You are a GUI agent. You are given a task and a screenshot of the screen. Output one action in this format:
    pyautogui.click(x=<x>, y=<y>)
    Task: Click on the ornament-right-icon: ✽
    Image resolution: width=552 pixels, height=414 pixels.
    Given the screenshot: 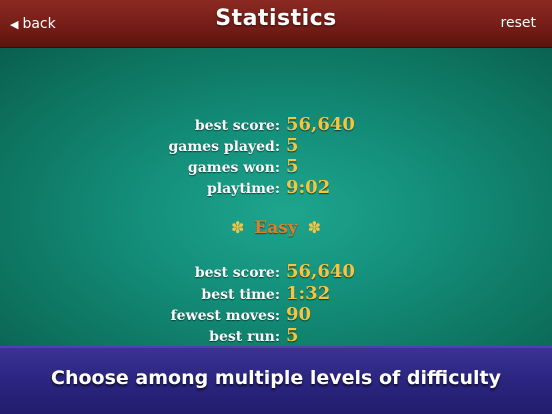 What is the action you would take?
    pyautogui.click(x=314, y=227)
    